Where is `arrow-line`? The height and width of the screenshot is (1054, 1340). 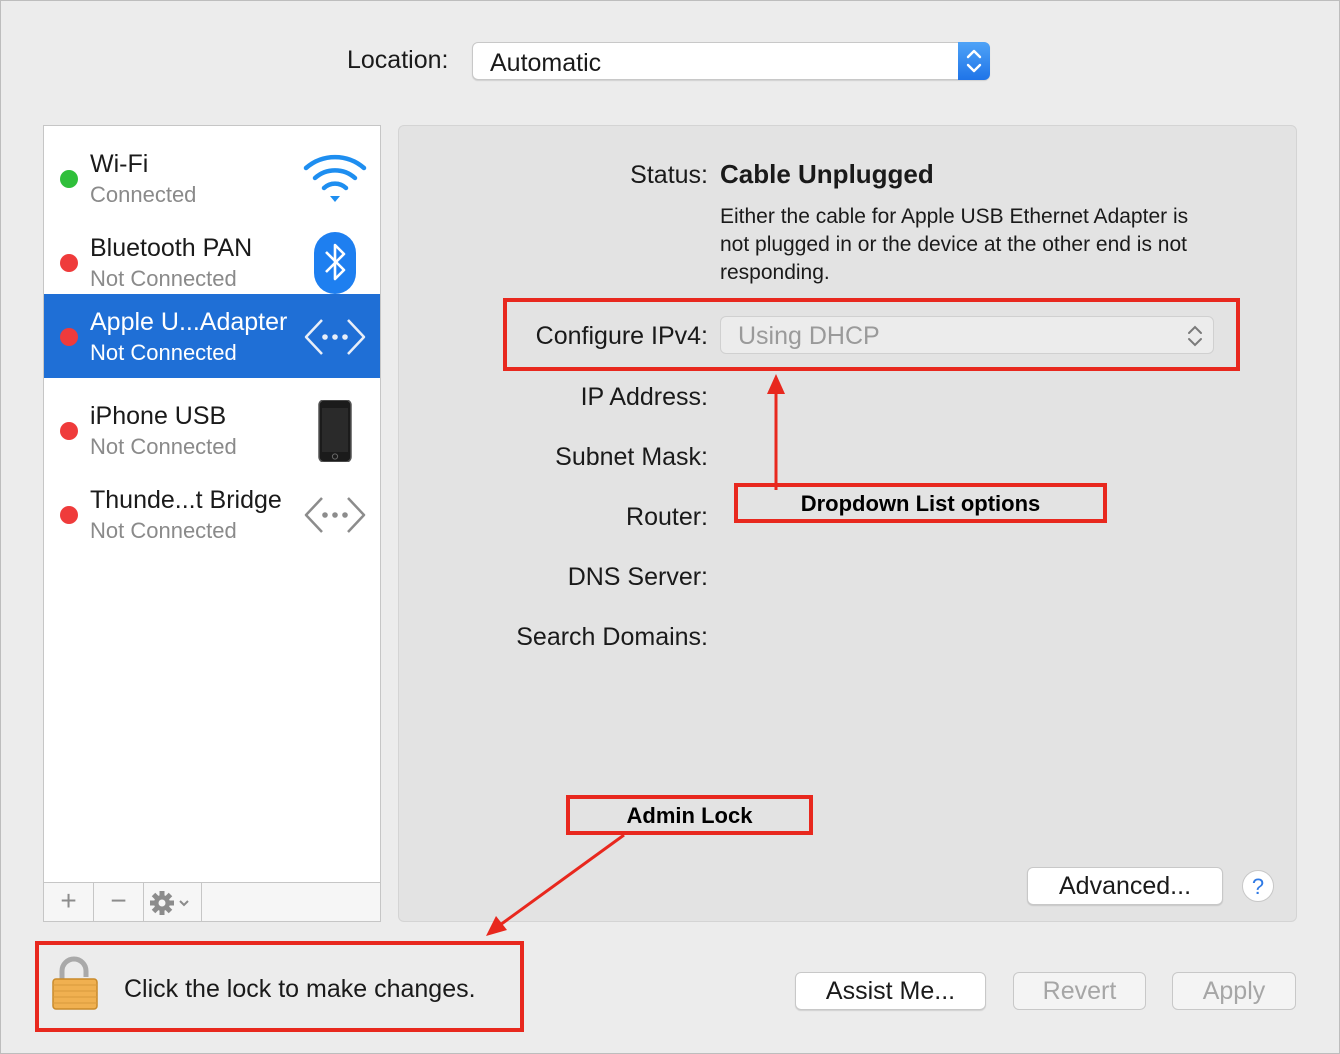
arrow-line is located at coordinates (562, 880).